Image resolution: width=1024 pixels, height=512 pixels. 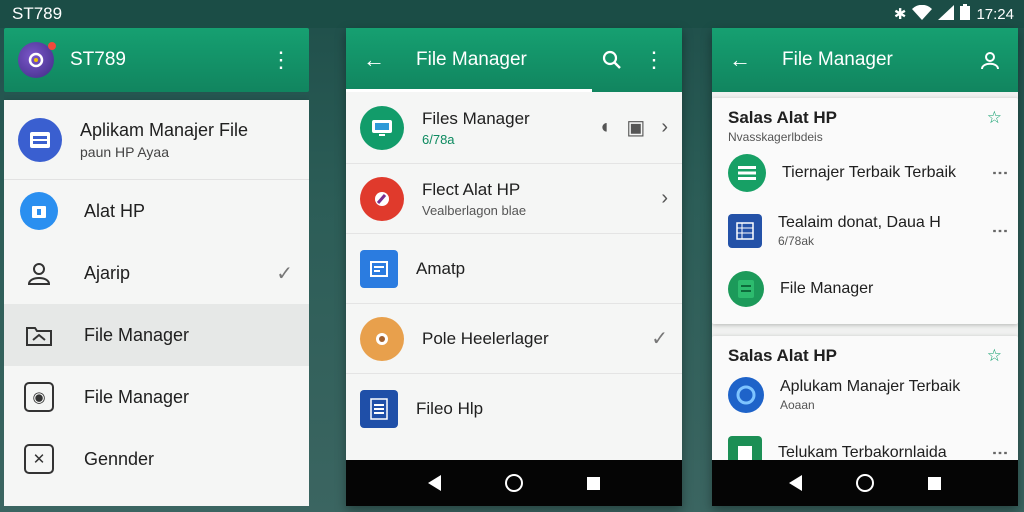 What do you see at coordinates (438, 139) in the screenshot?
I see `list-item-subtitle: 6/78a` at bounding box center [438, 139].